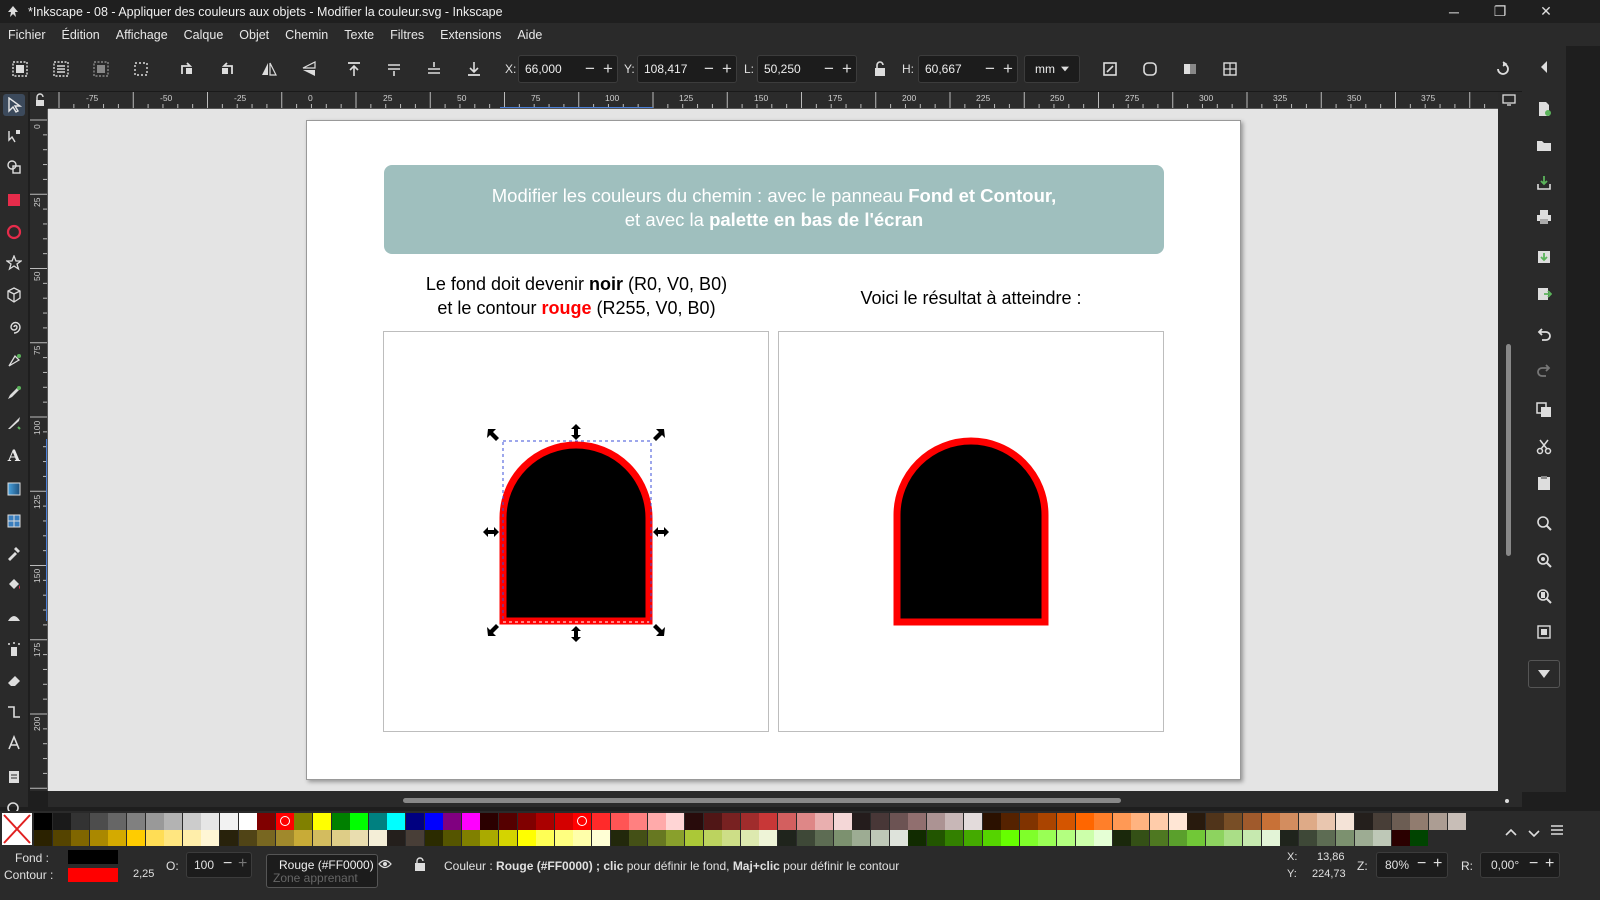 This screenshot has height=900, width=1600. I want to click on height-value: 60,667, so click(943, 69).